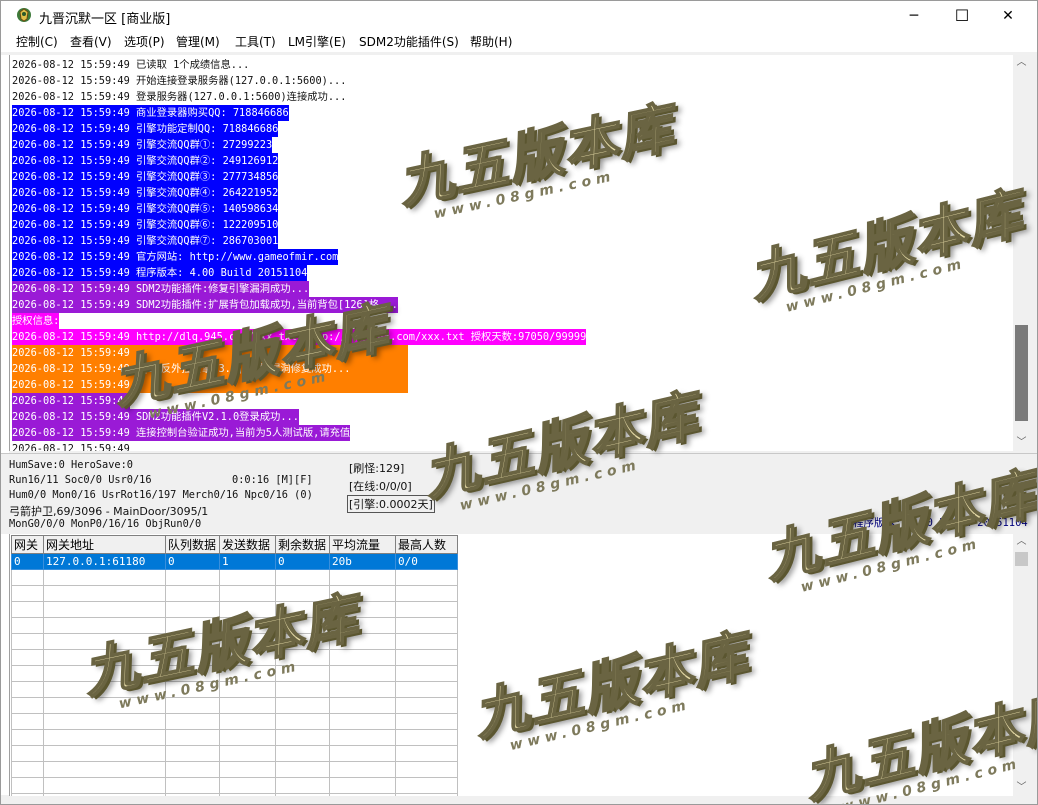  I want to click on title-bar: 九晋沉默一区 [商业版] ─ ☐ ✕, so click(519, 16).